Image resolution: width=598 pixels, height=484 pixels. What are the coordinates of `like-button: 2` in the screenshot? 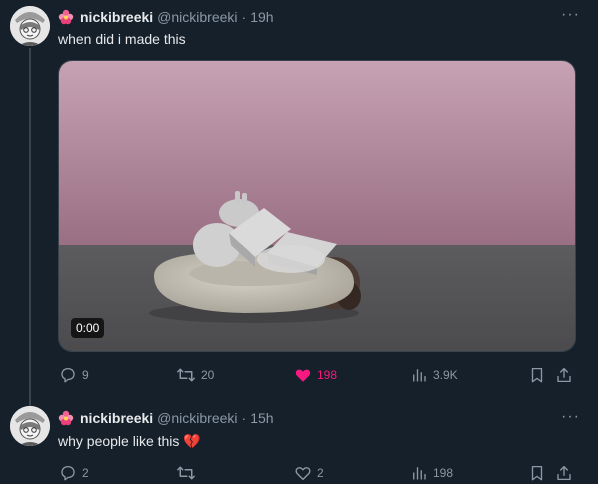 It's located at (309, 473).